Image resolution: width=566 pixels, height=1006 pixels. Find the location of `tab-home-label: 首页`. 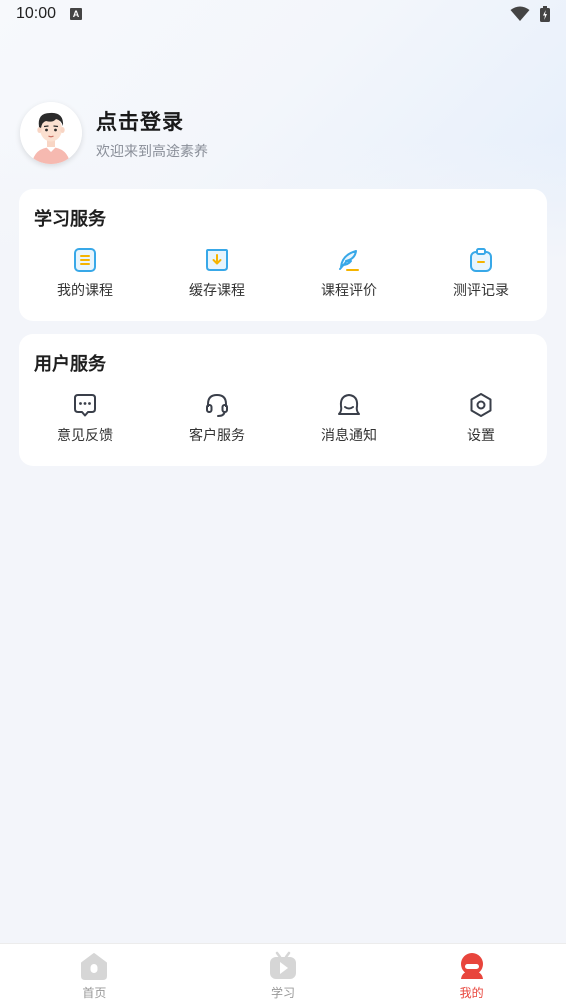

tab-home-label: 首页 is located at coordinates (94, 993).